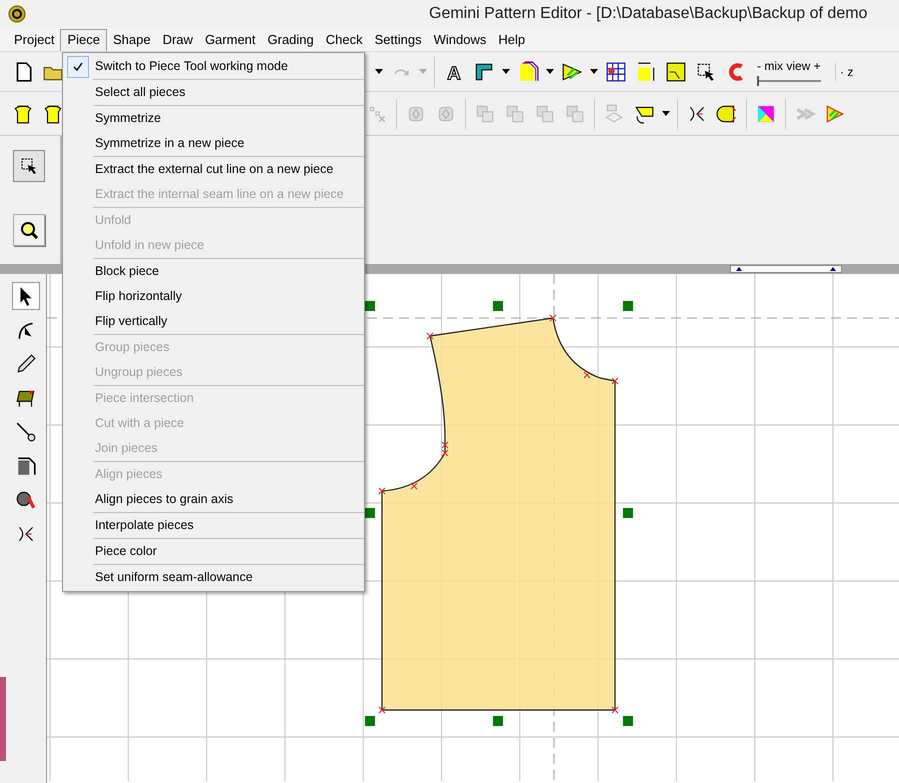 The image size is (899, 783). Describe the element at coordinates (844, 71) in the screenshot. I see `zoom-label: · z` at that location.